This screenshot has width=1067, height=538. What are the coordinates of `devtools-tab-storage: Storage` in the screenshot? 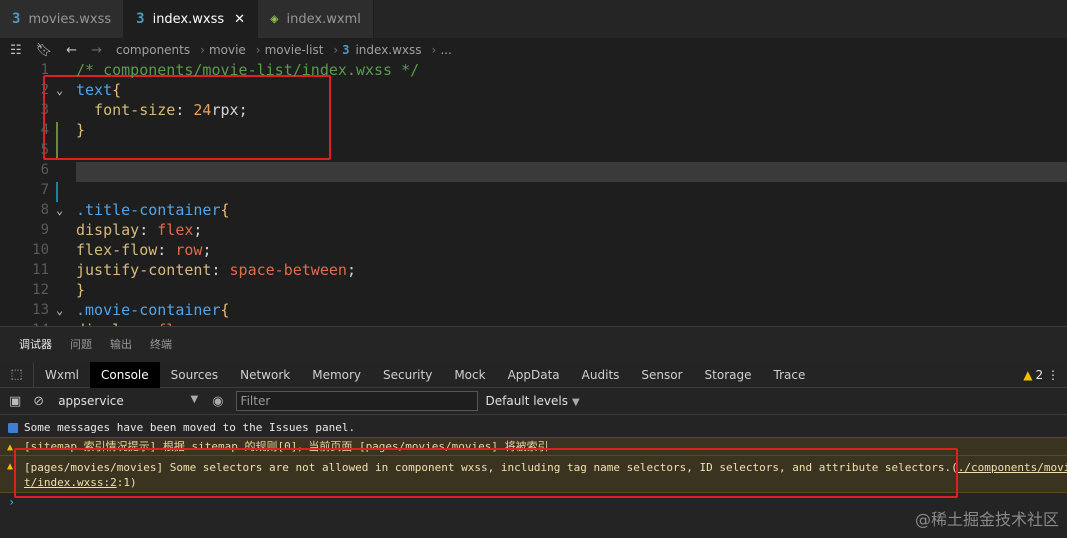 It's located at (728, 375).